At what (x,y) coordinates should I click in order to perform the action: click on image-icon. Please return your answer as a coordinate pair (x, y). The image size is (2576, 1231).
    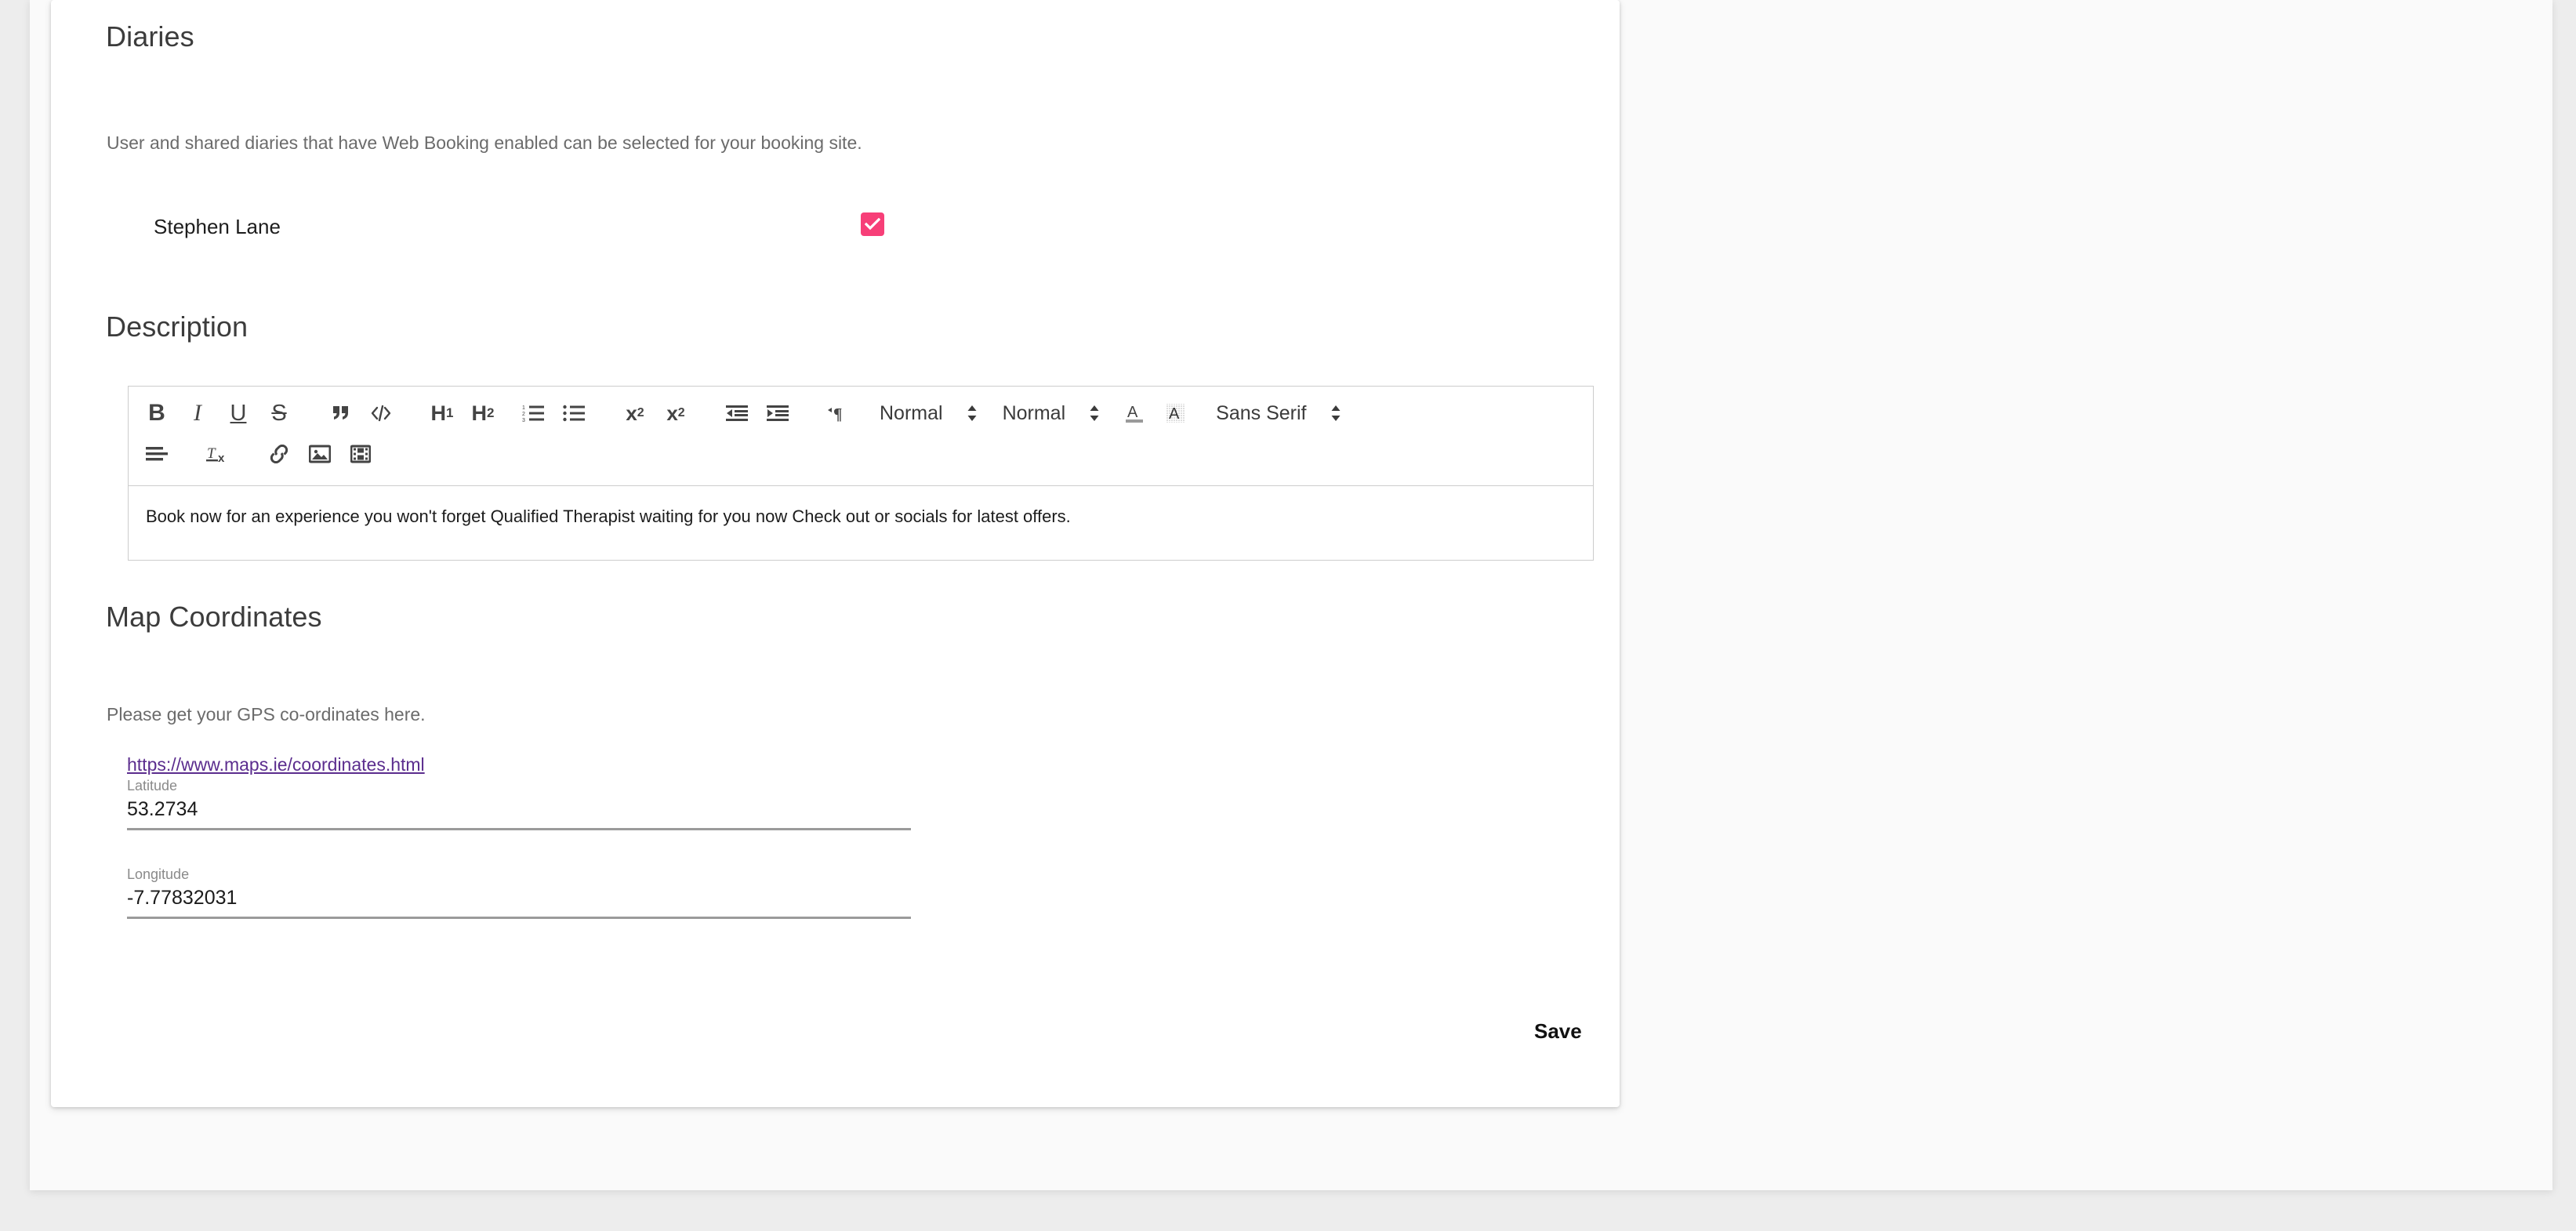
    Looking at the image, I should click on (320, 454).